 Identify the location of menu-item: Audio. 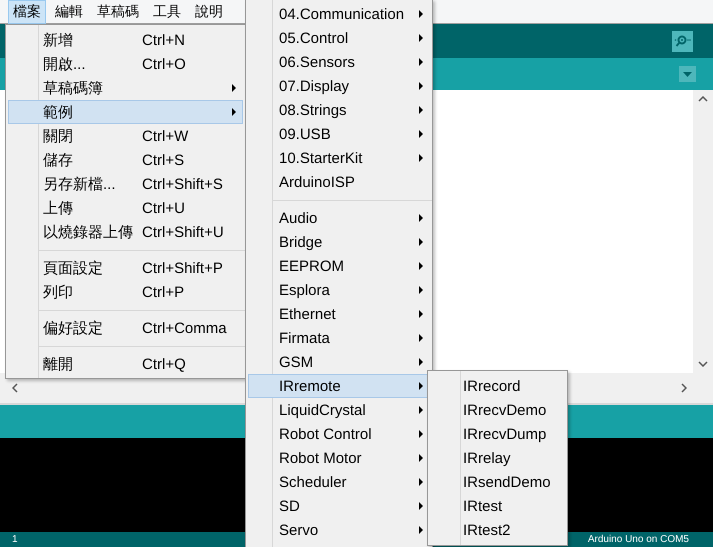
(339, 218).